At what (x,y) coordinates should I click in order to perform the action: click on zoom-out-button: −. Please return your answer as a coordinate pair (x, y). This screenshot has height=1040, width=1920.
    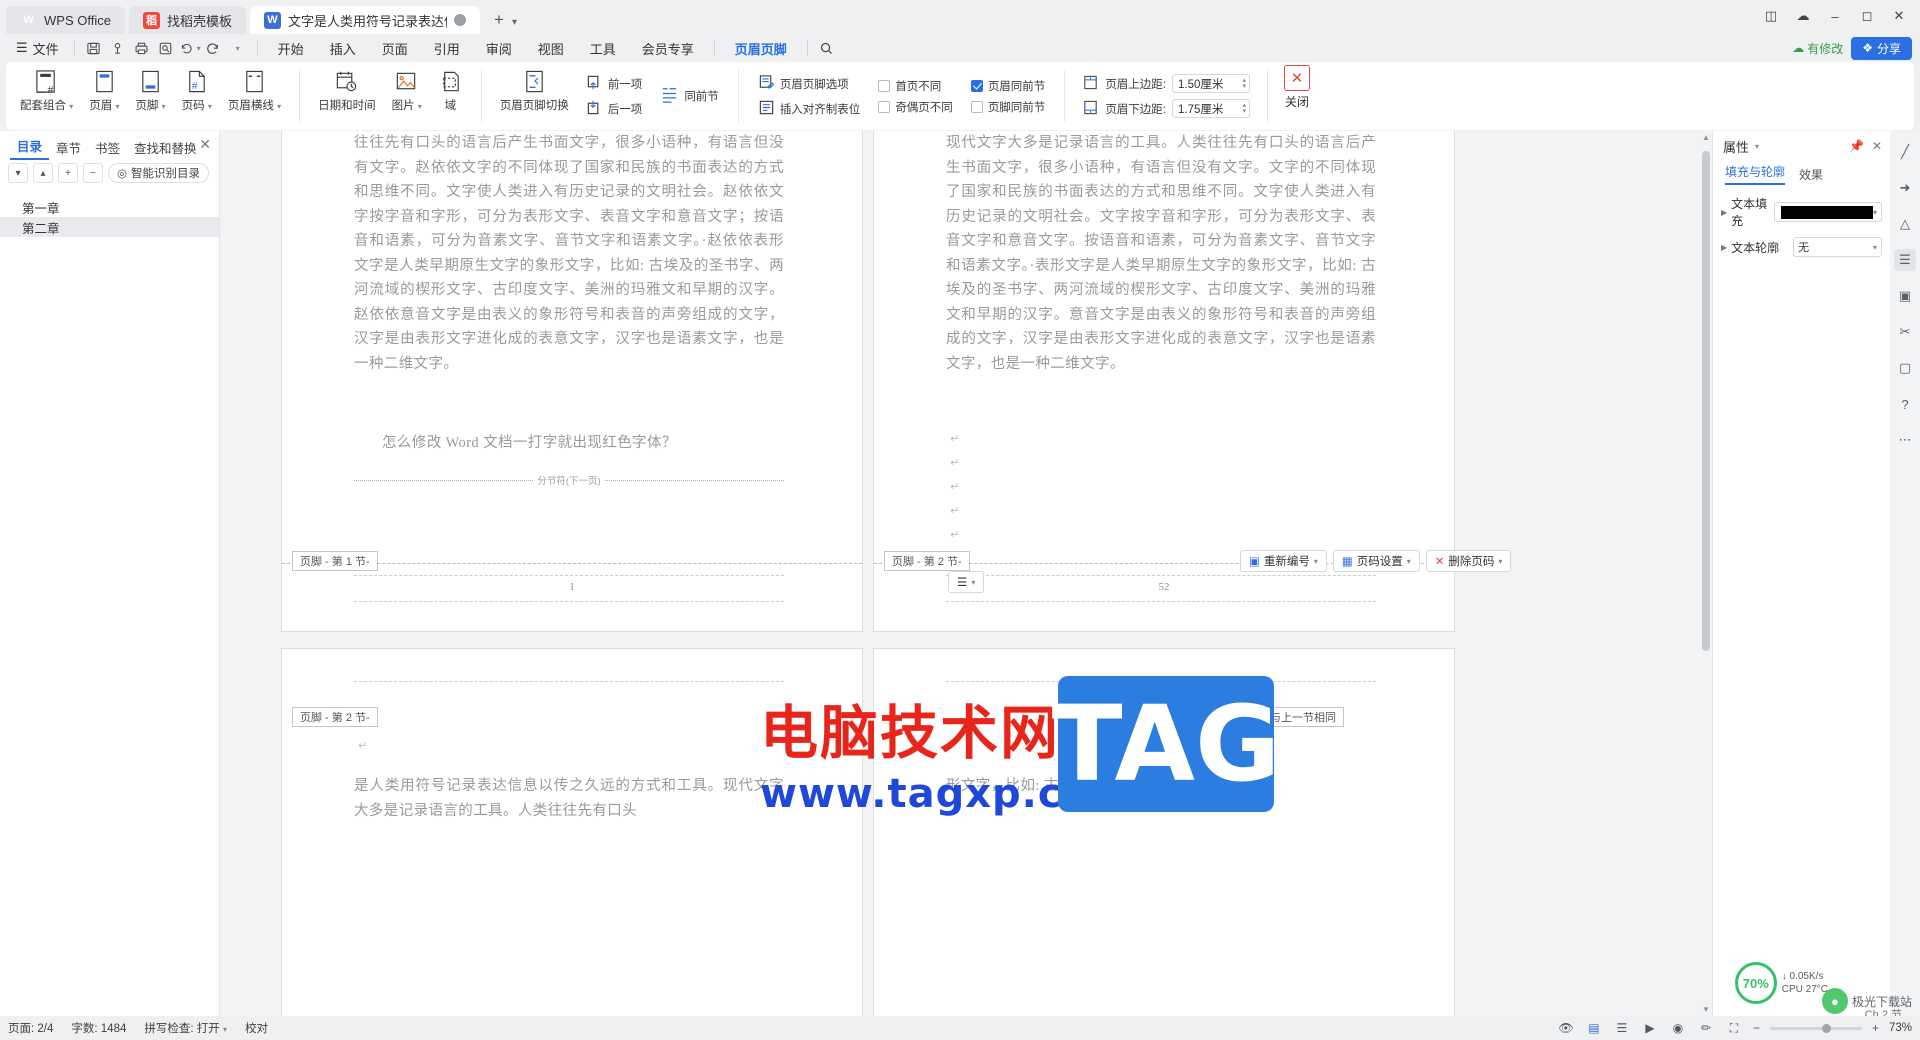
    Looking at the image, I should click on (1756, 1028).